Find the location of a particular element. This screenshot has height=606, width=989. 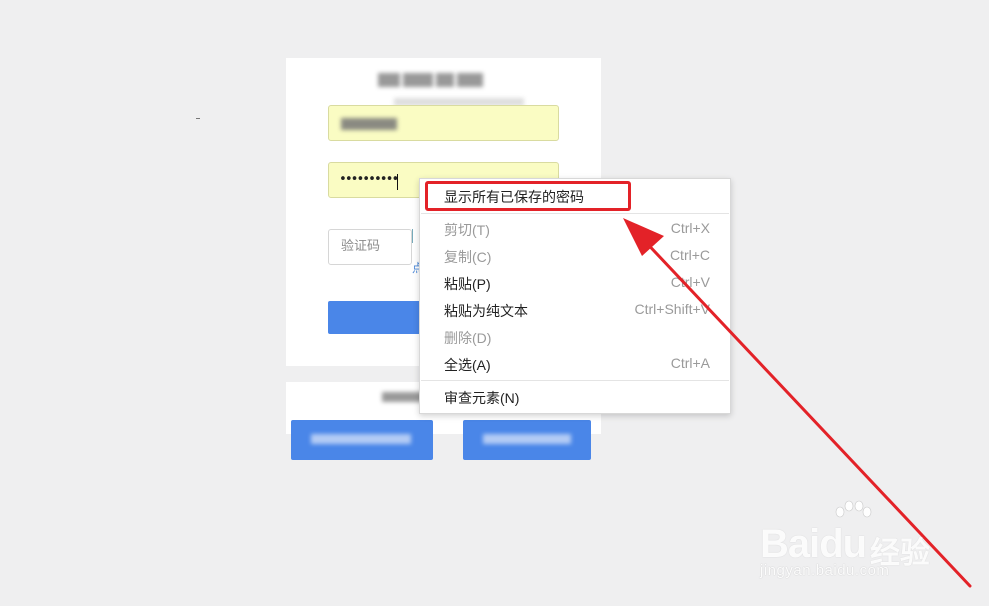

baidu-jingyan-watermark: Baidu 经验 jingyan.baidu.com is located at coordinates (855, 545).